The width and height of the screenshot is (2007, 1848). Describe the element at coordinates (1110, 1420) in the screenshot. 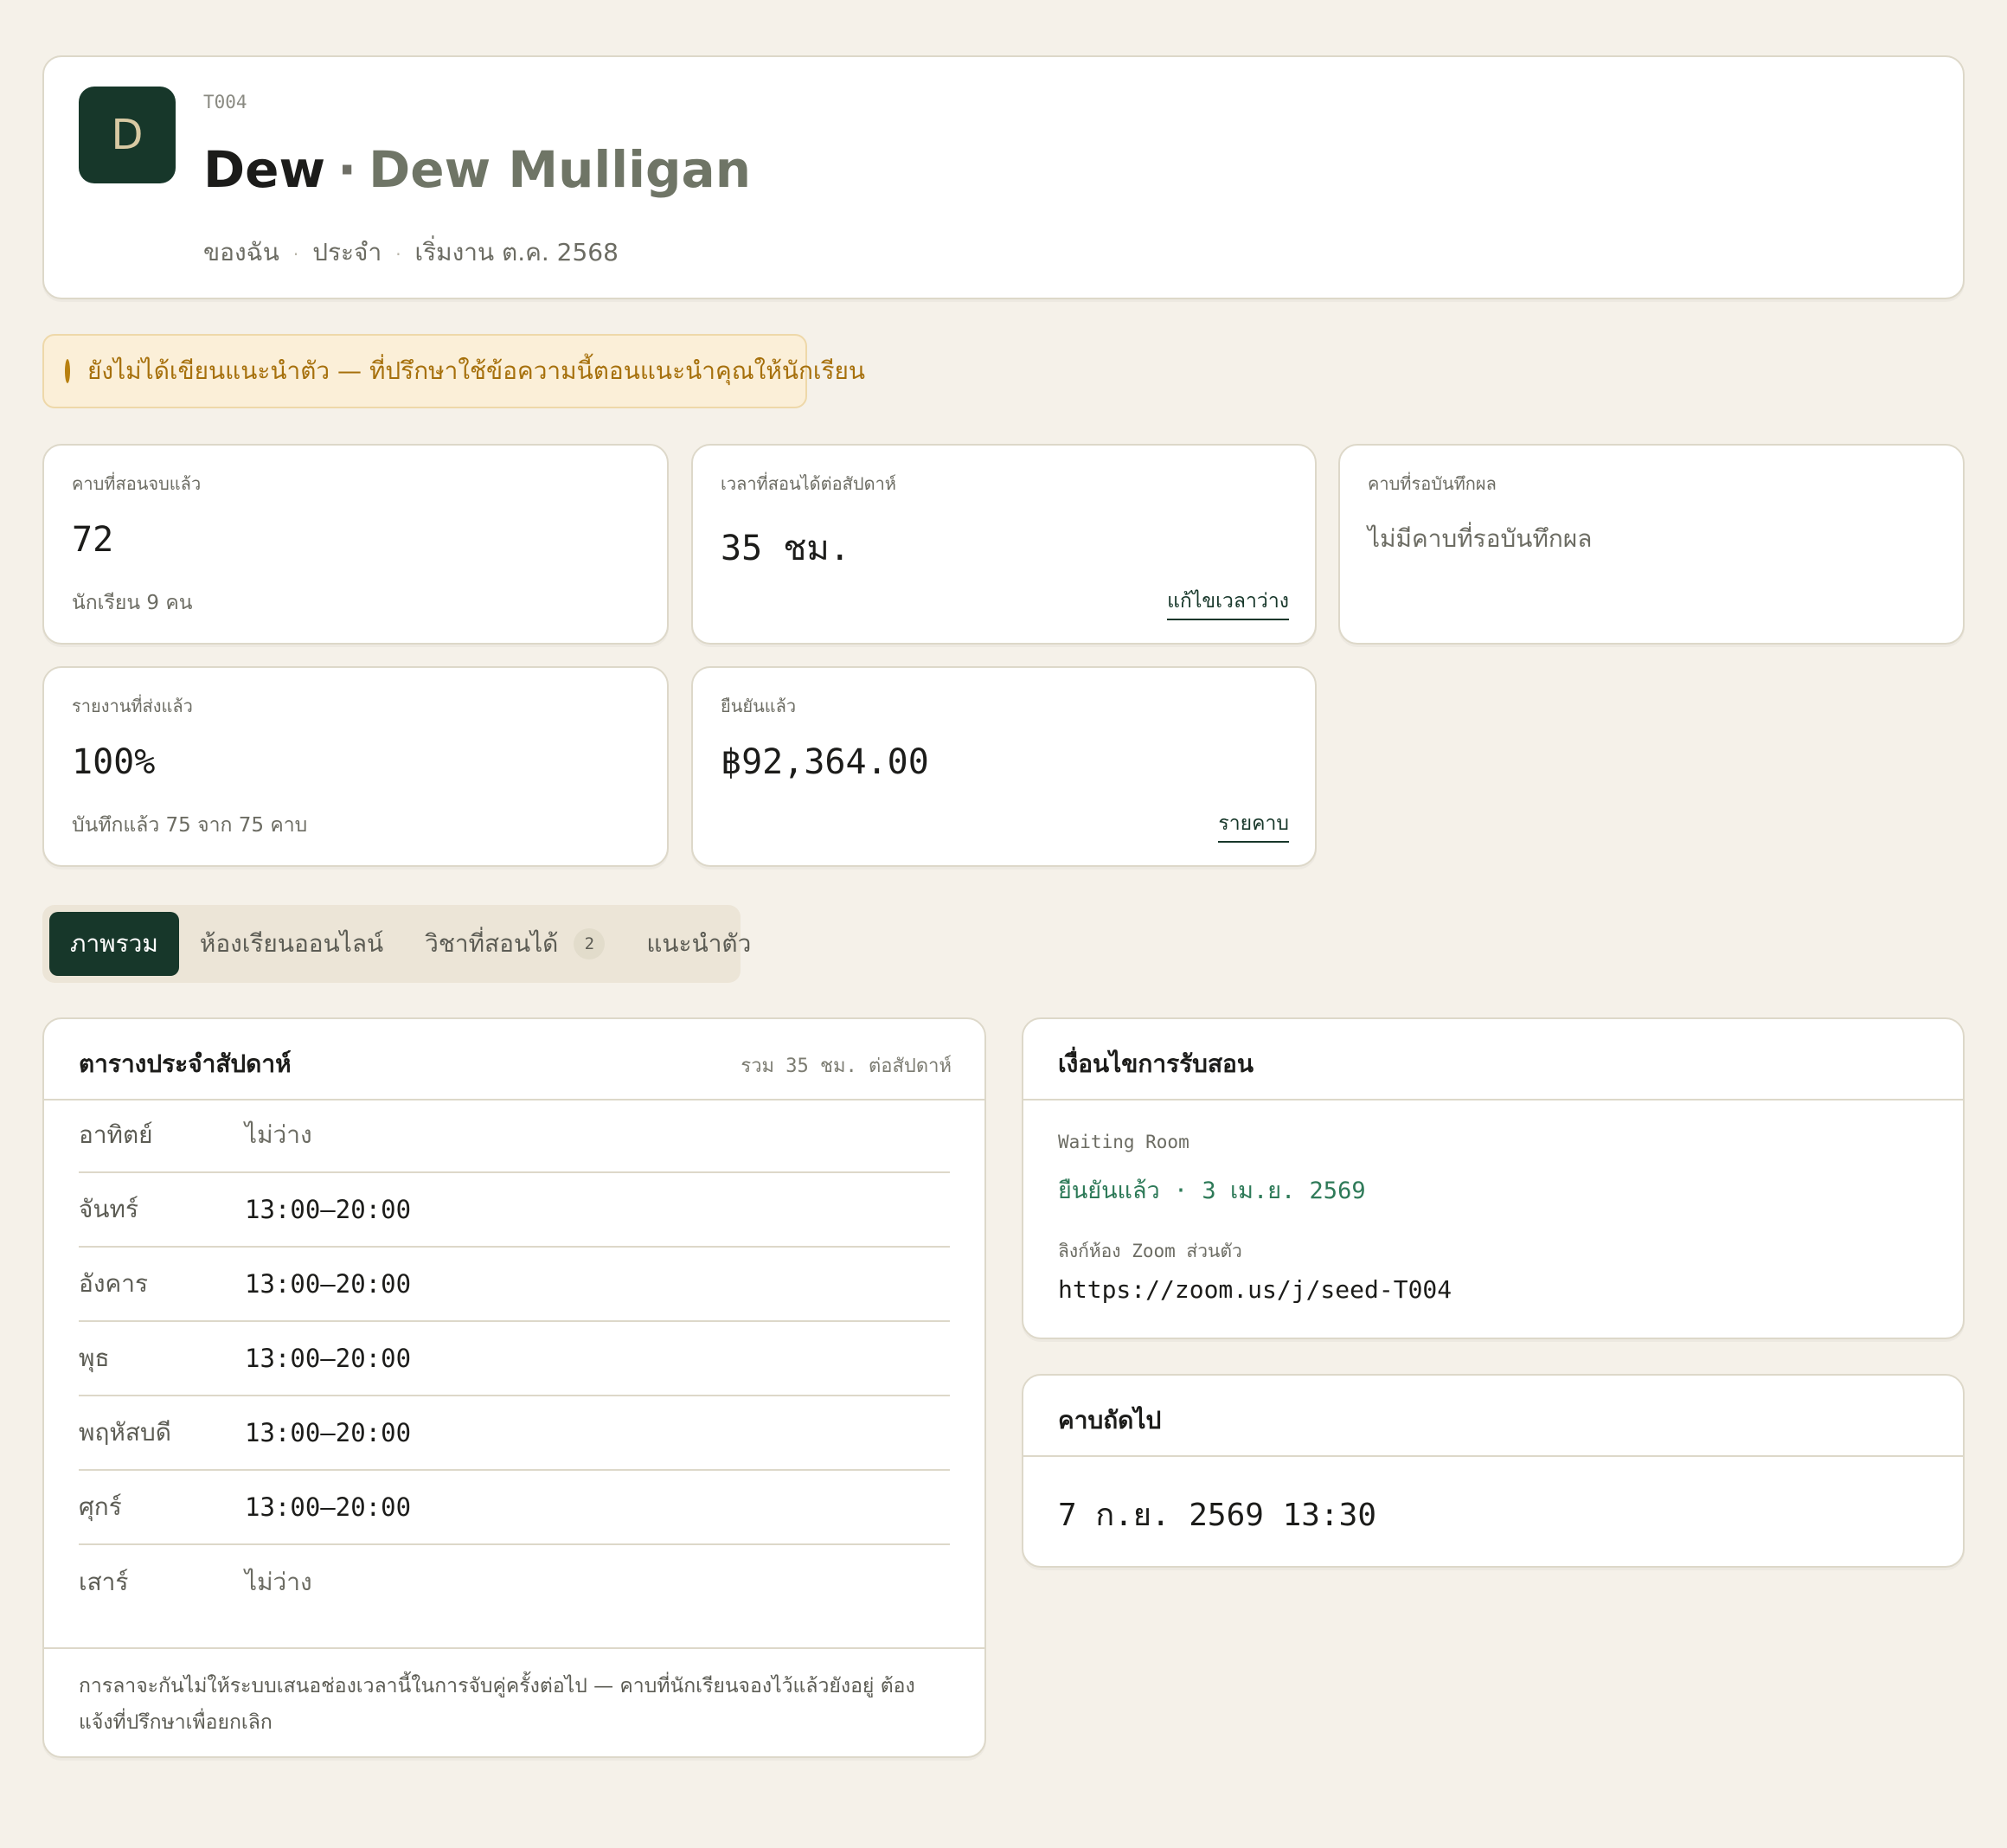

I see `card-title: คาบถัดไป` at that location.